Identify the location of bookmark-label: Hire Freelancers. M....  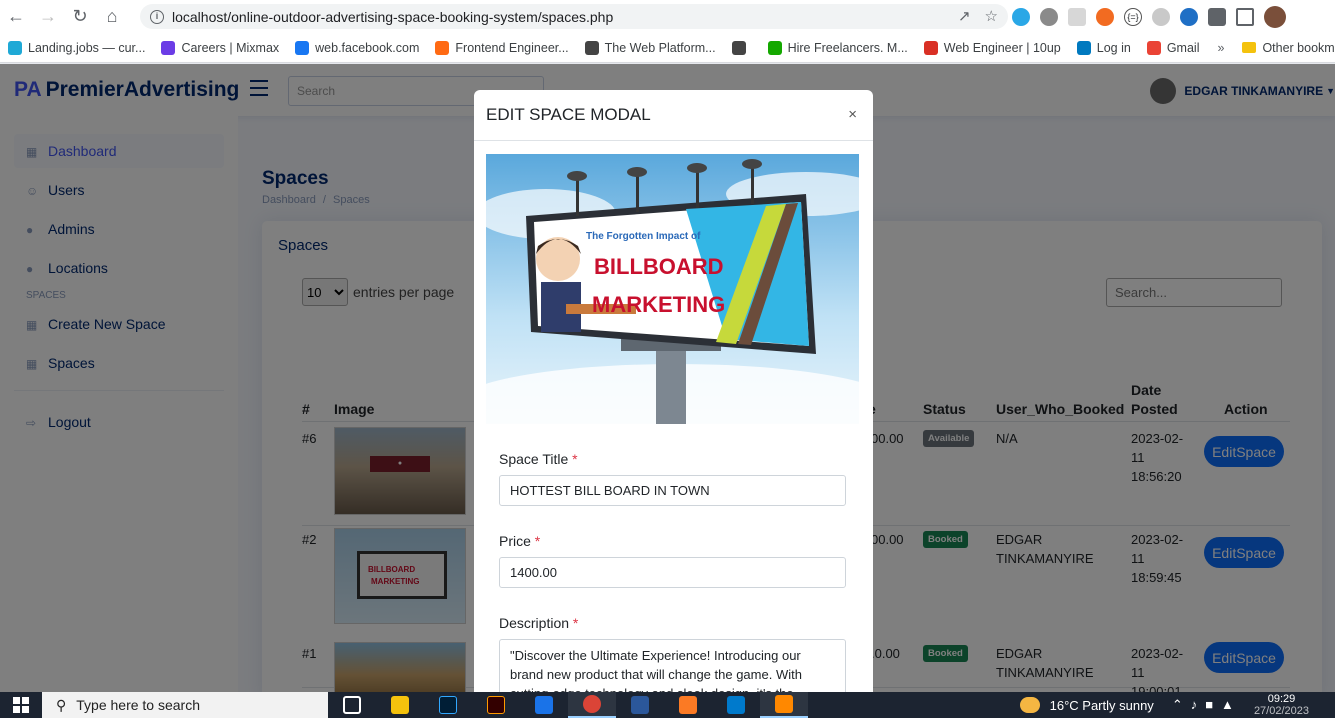
(847, 47).